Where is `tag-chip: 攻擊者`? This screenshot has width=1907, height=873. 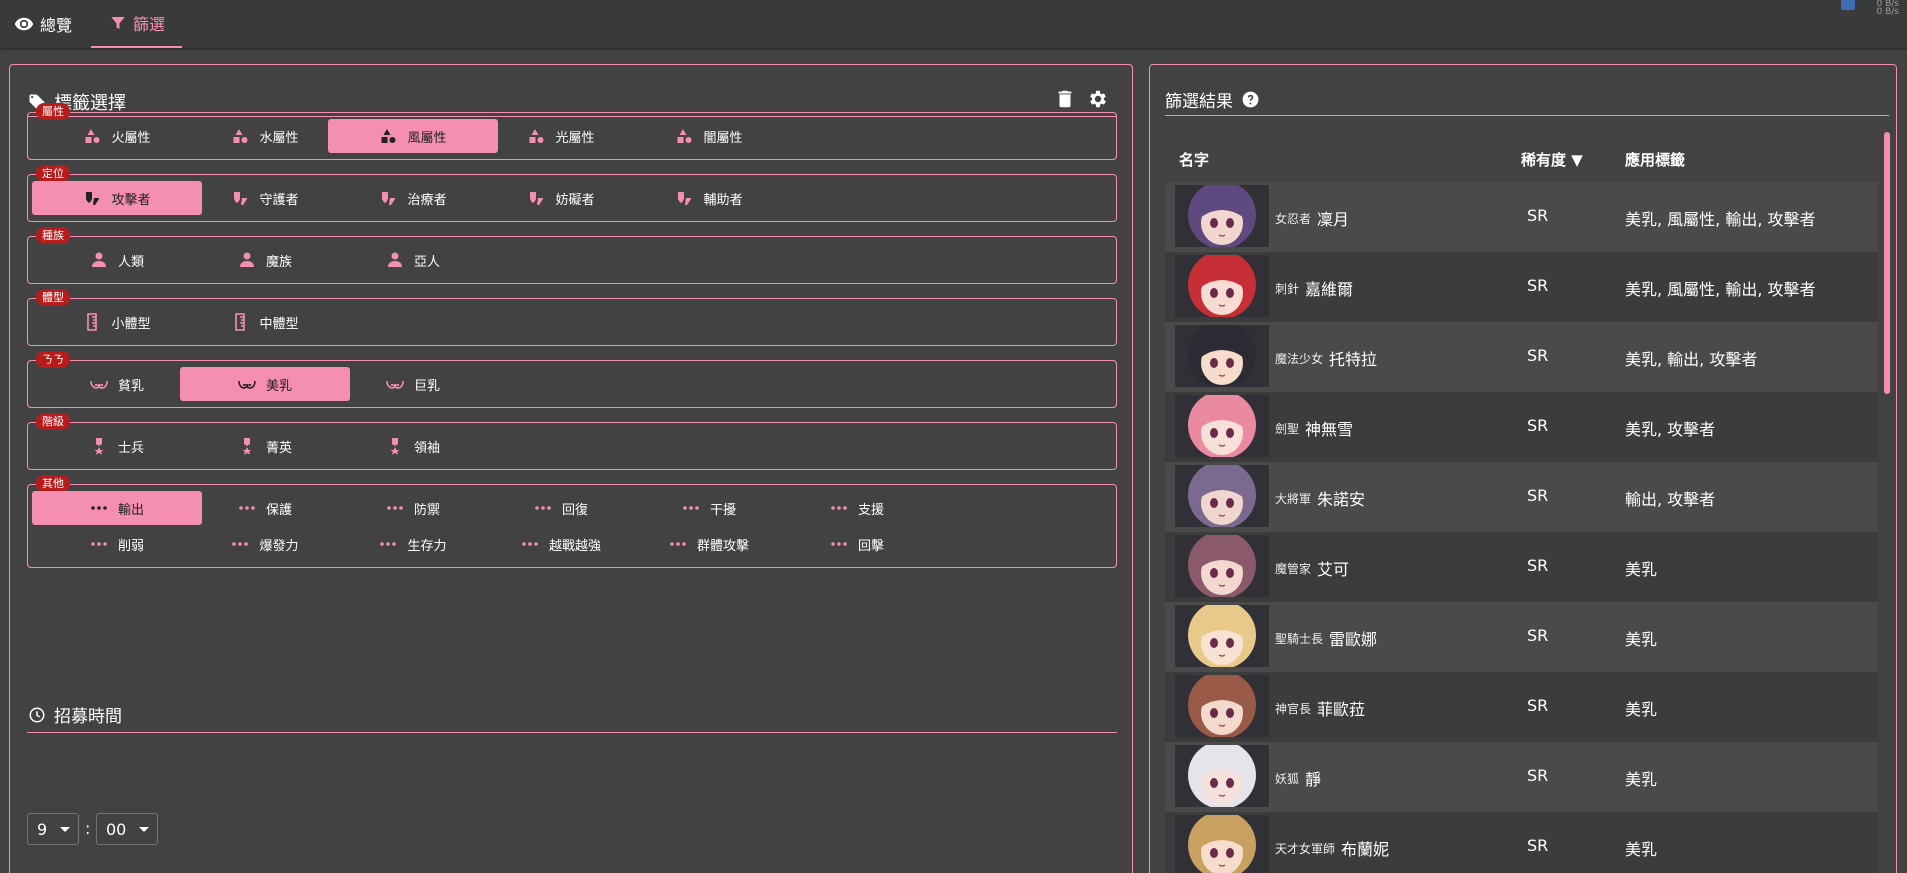
tag-chip: 攻擊者 is located at coordinates (117, 198).